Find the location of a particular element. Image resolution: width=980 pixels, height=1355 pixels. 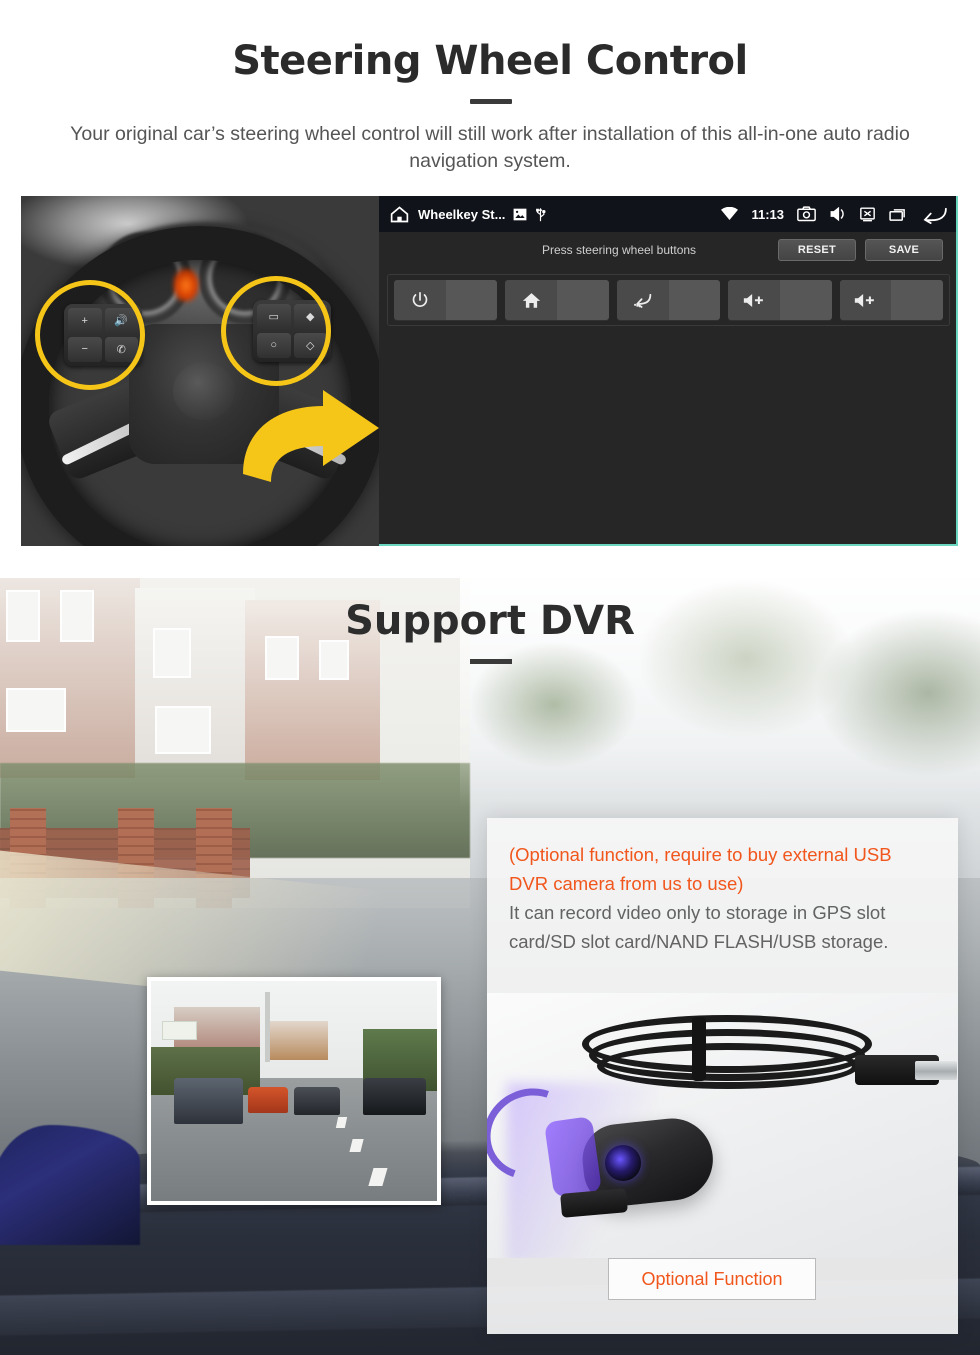

android-status-bar: Wheelkey St... 11:13 is located at coordinates (667, 214).